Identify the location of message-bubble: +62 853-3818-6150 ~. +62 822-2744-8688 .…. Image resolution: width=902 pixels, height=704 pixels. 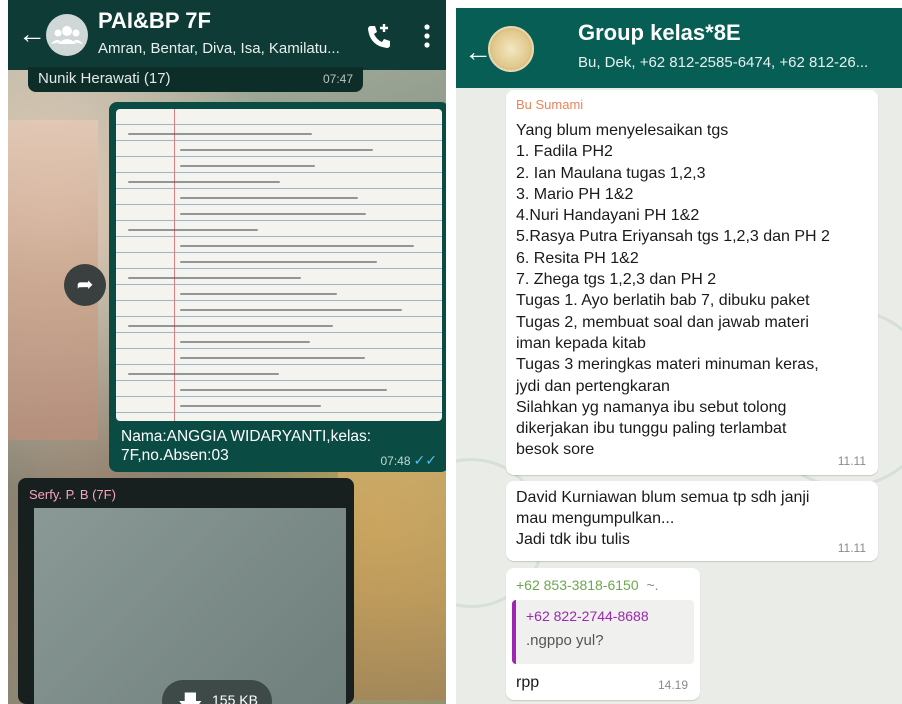
(603, 634).